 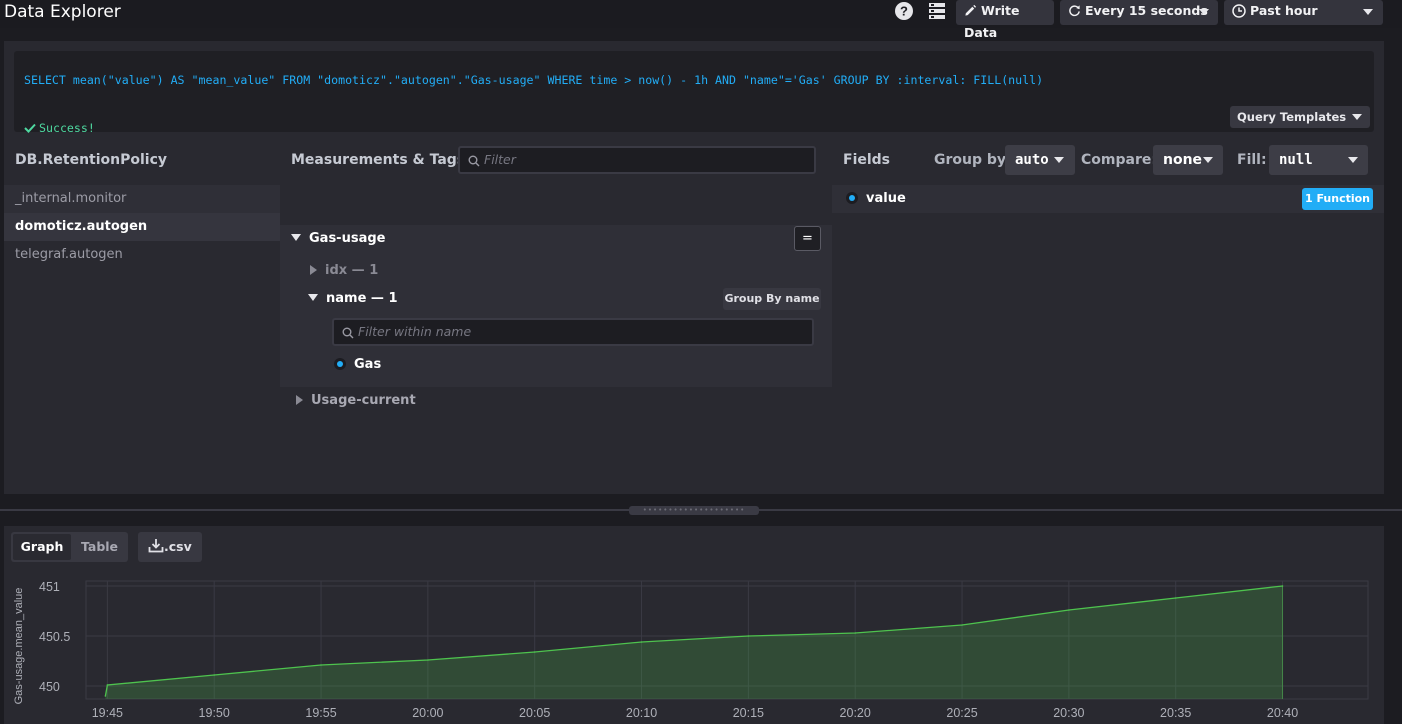 I want to click on field-value-label: value, so click(x=886, y=198).